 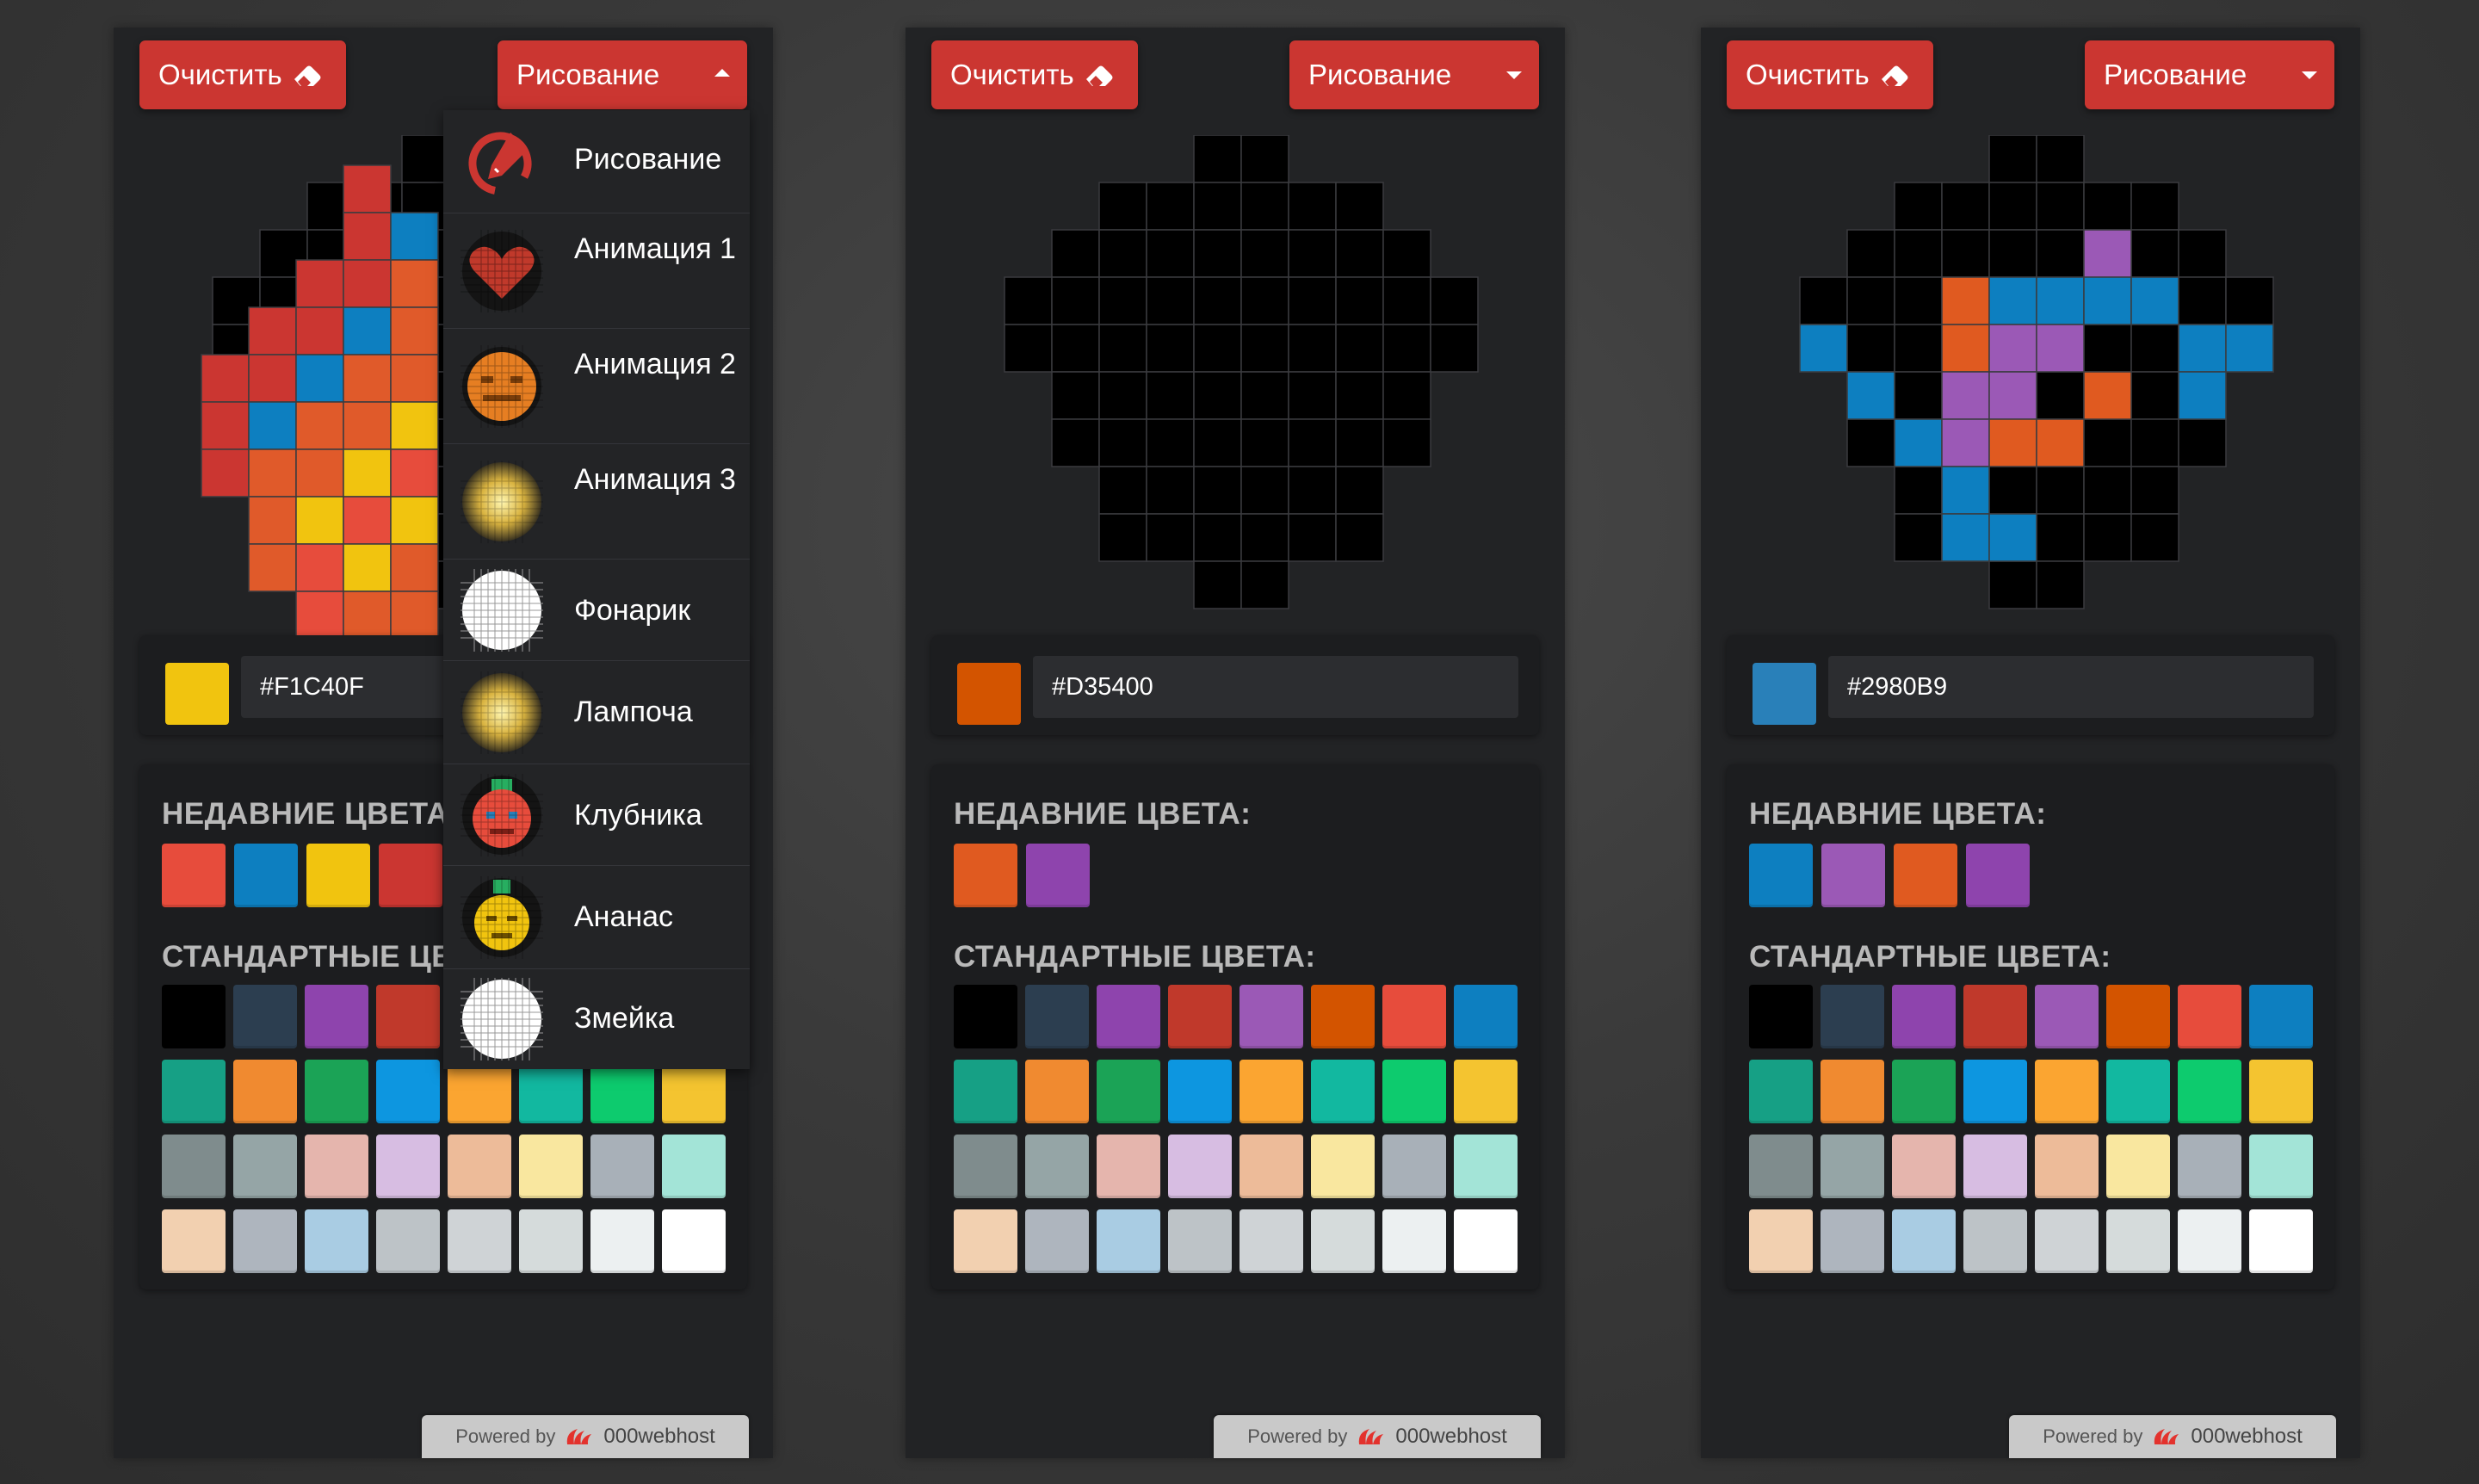 I want to click on current-color-swatch, so click(x=1784, y=694).